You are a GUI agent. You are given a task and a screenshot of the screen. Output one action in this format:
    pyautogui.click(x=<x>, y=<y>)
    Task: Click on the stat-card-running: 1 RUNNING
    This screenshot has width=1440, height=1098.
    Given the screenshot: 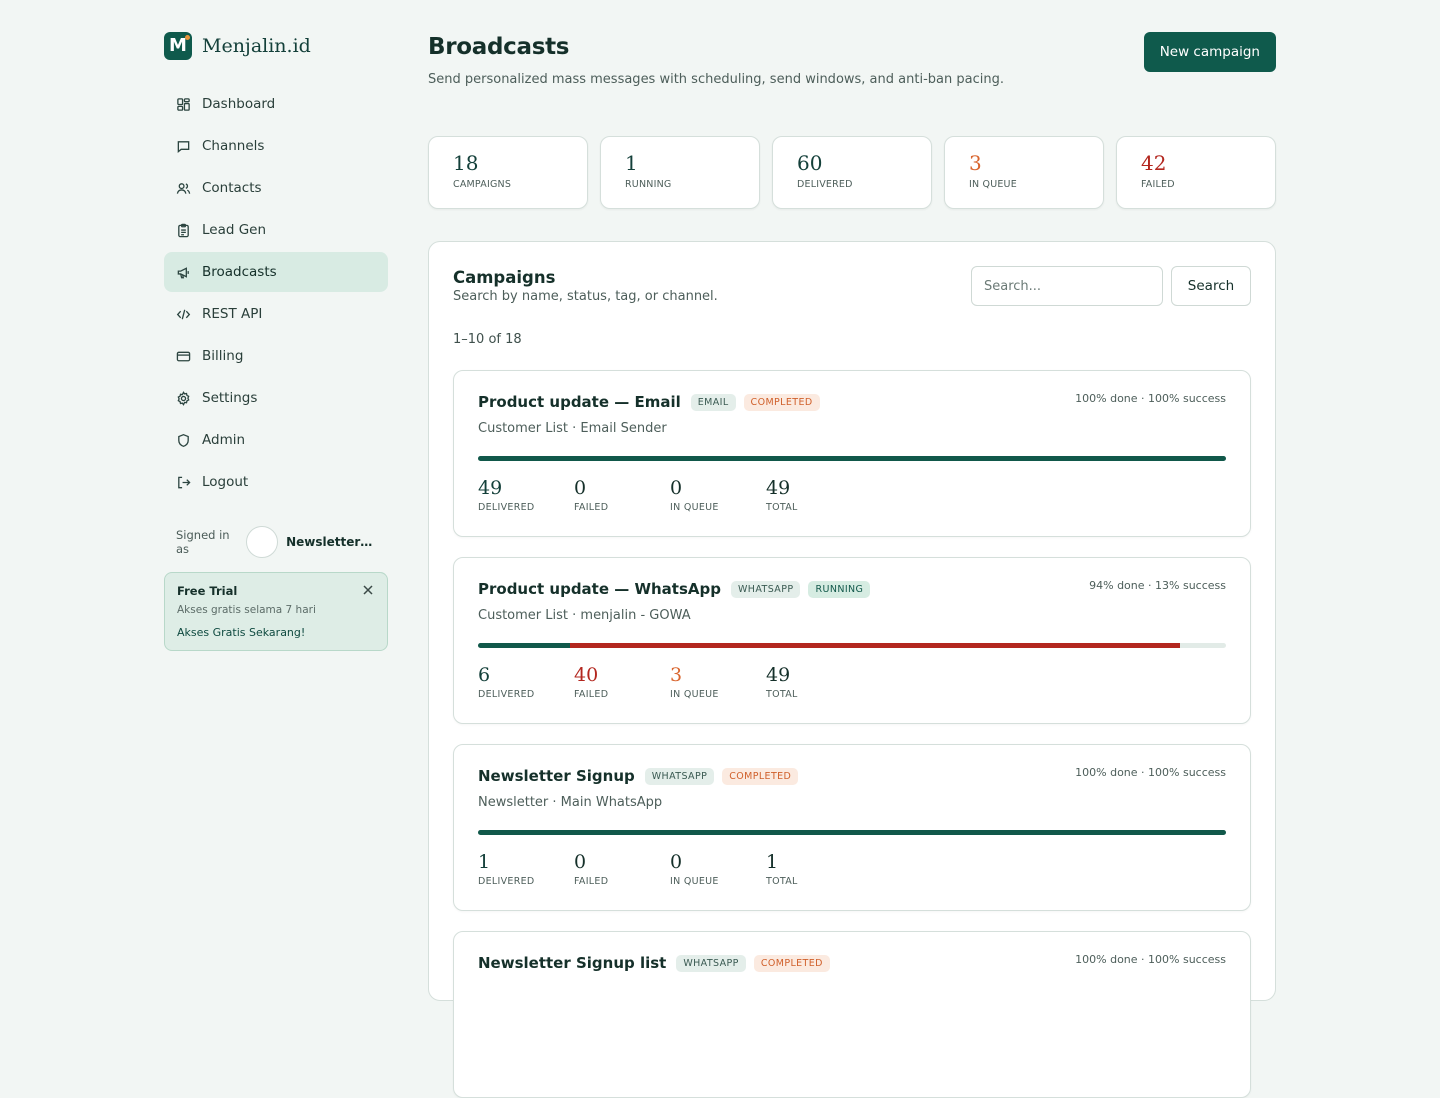 What is the action you would take?
    pyautogui.click(x=680, y=172)
    